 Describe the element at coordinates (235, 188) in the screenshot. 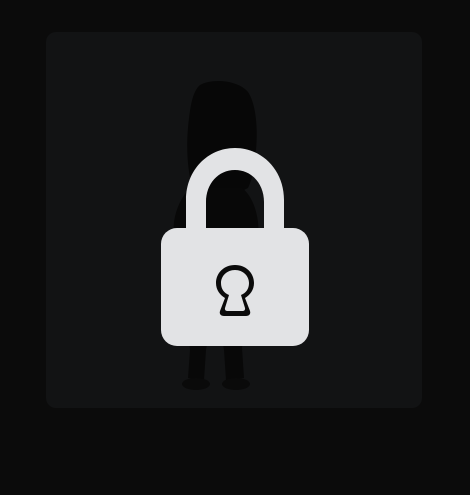

I see `padlock-shackle` at that location.